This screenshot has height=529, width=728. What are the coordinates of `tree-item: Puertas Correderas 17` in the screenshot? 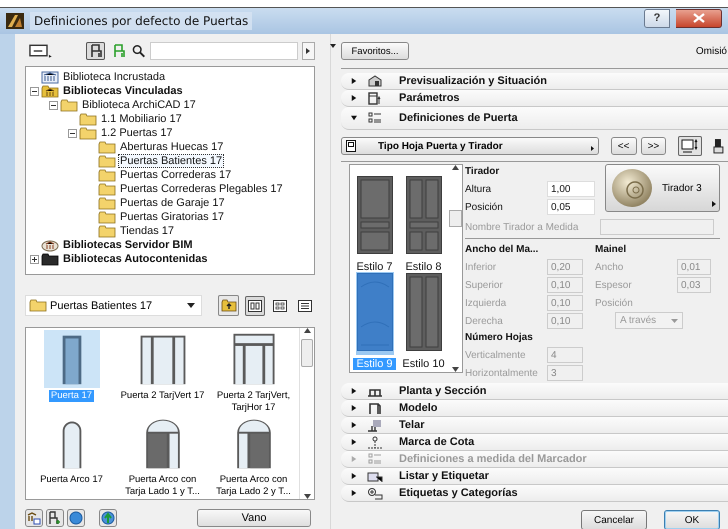 It's located at (176, 175).